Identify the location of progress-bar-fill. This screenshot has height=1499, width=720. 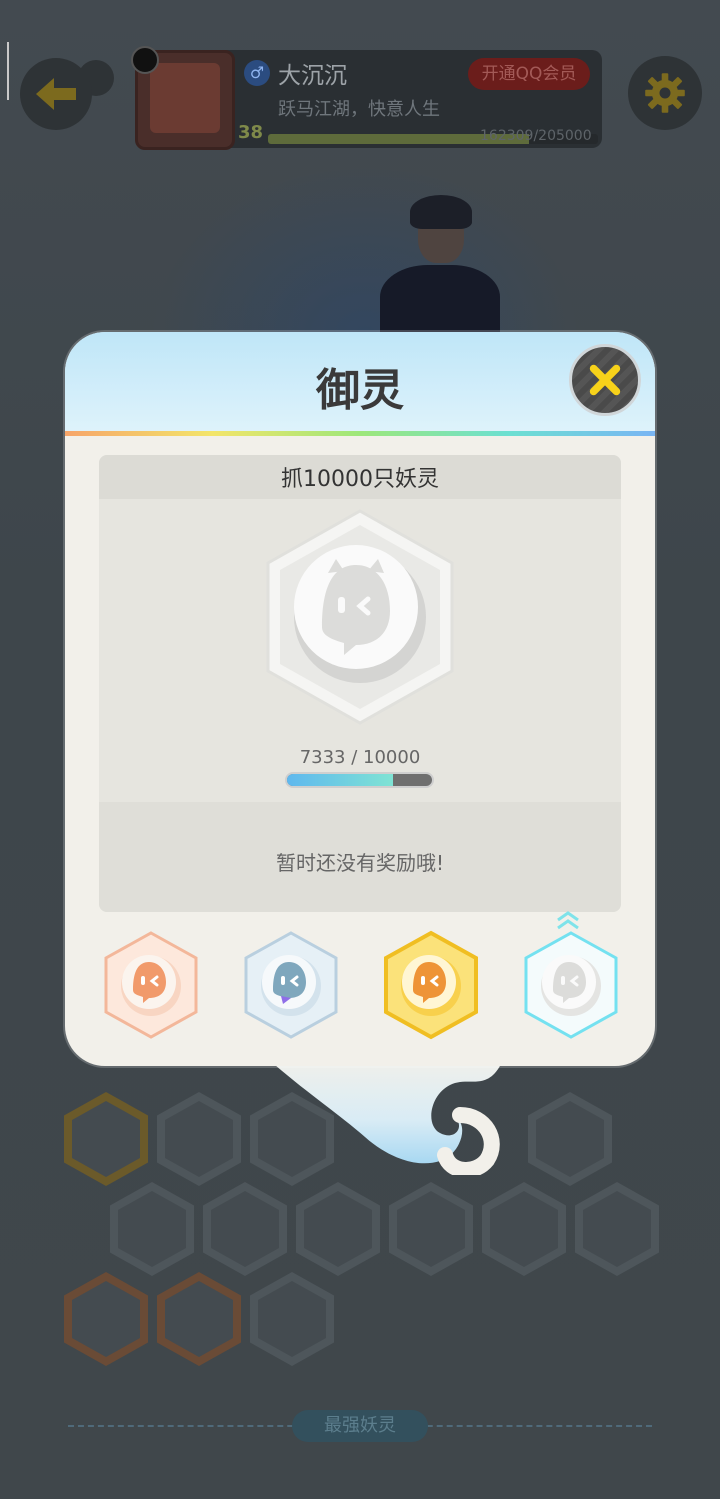
(340, 780).